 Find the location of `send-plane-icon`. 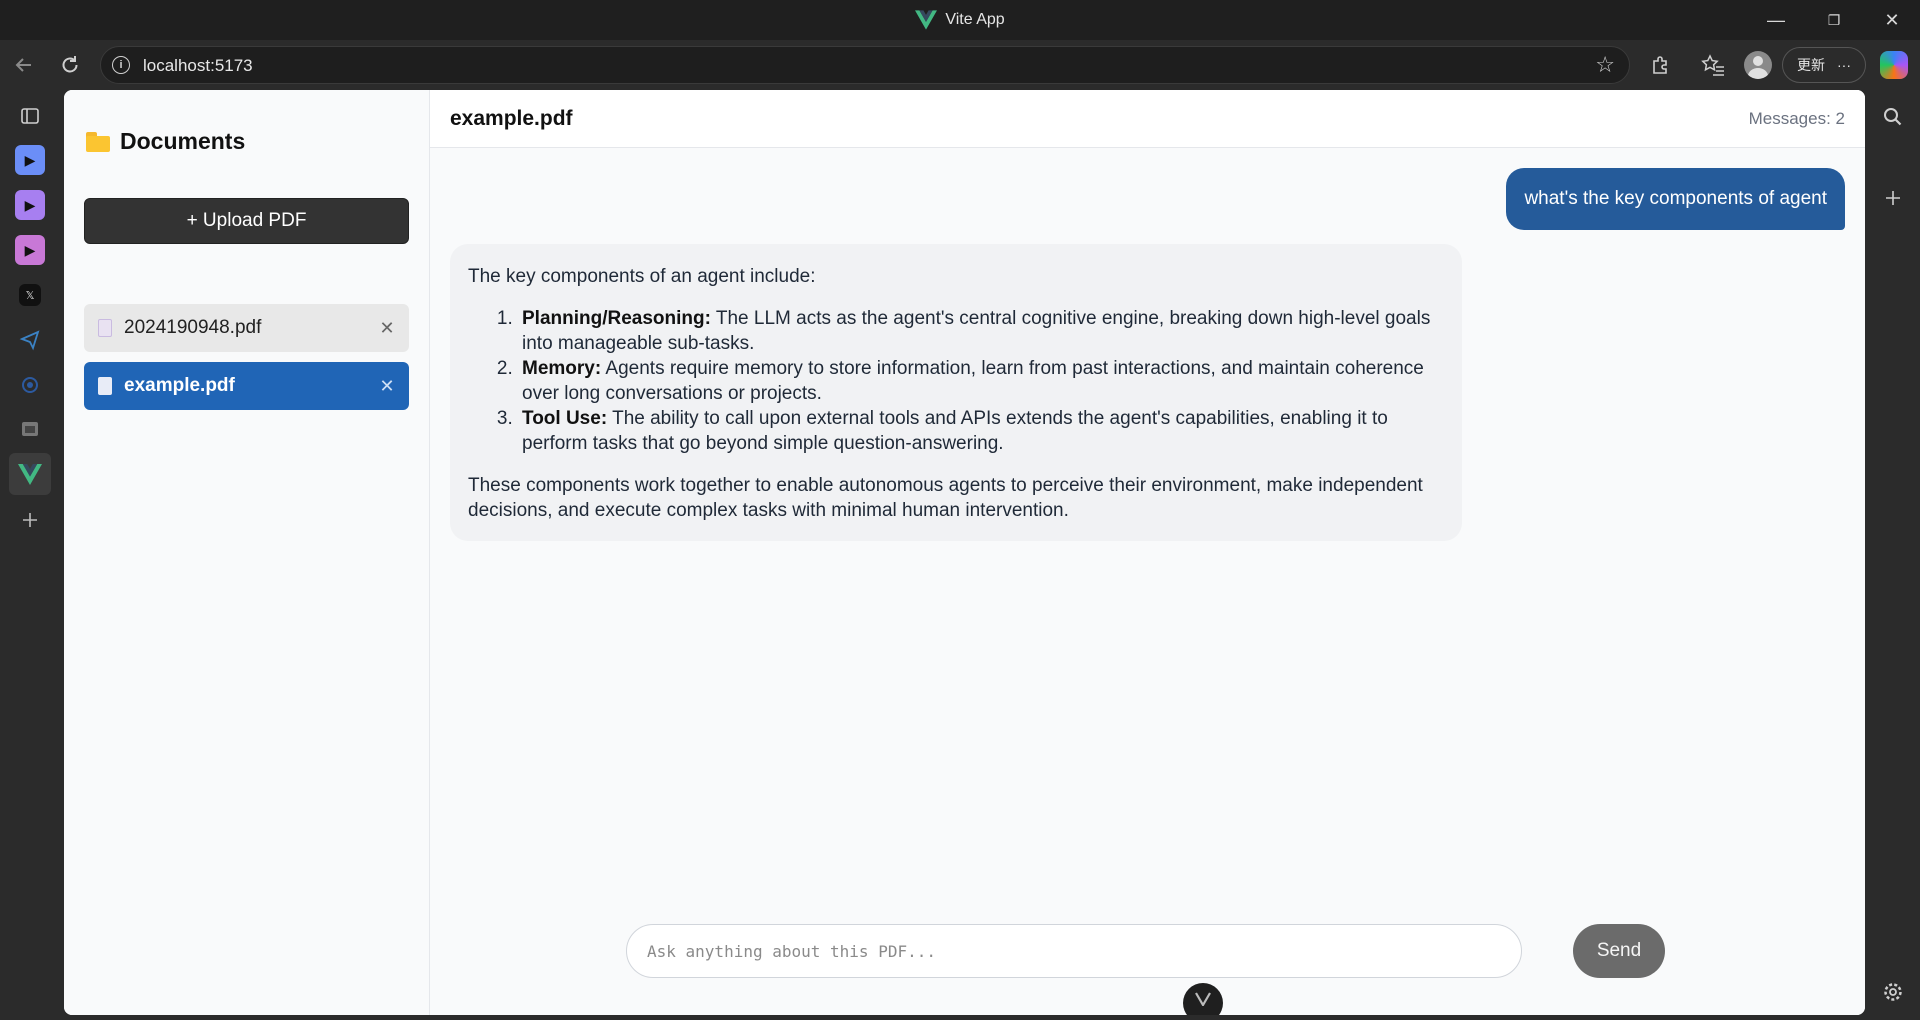

send-plane-icon is located at coordinates (29, 340).